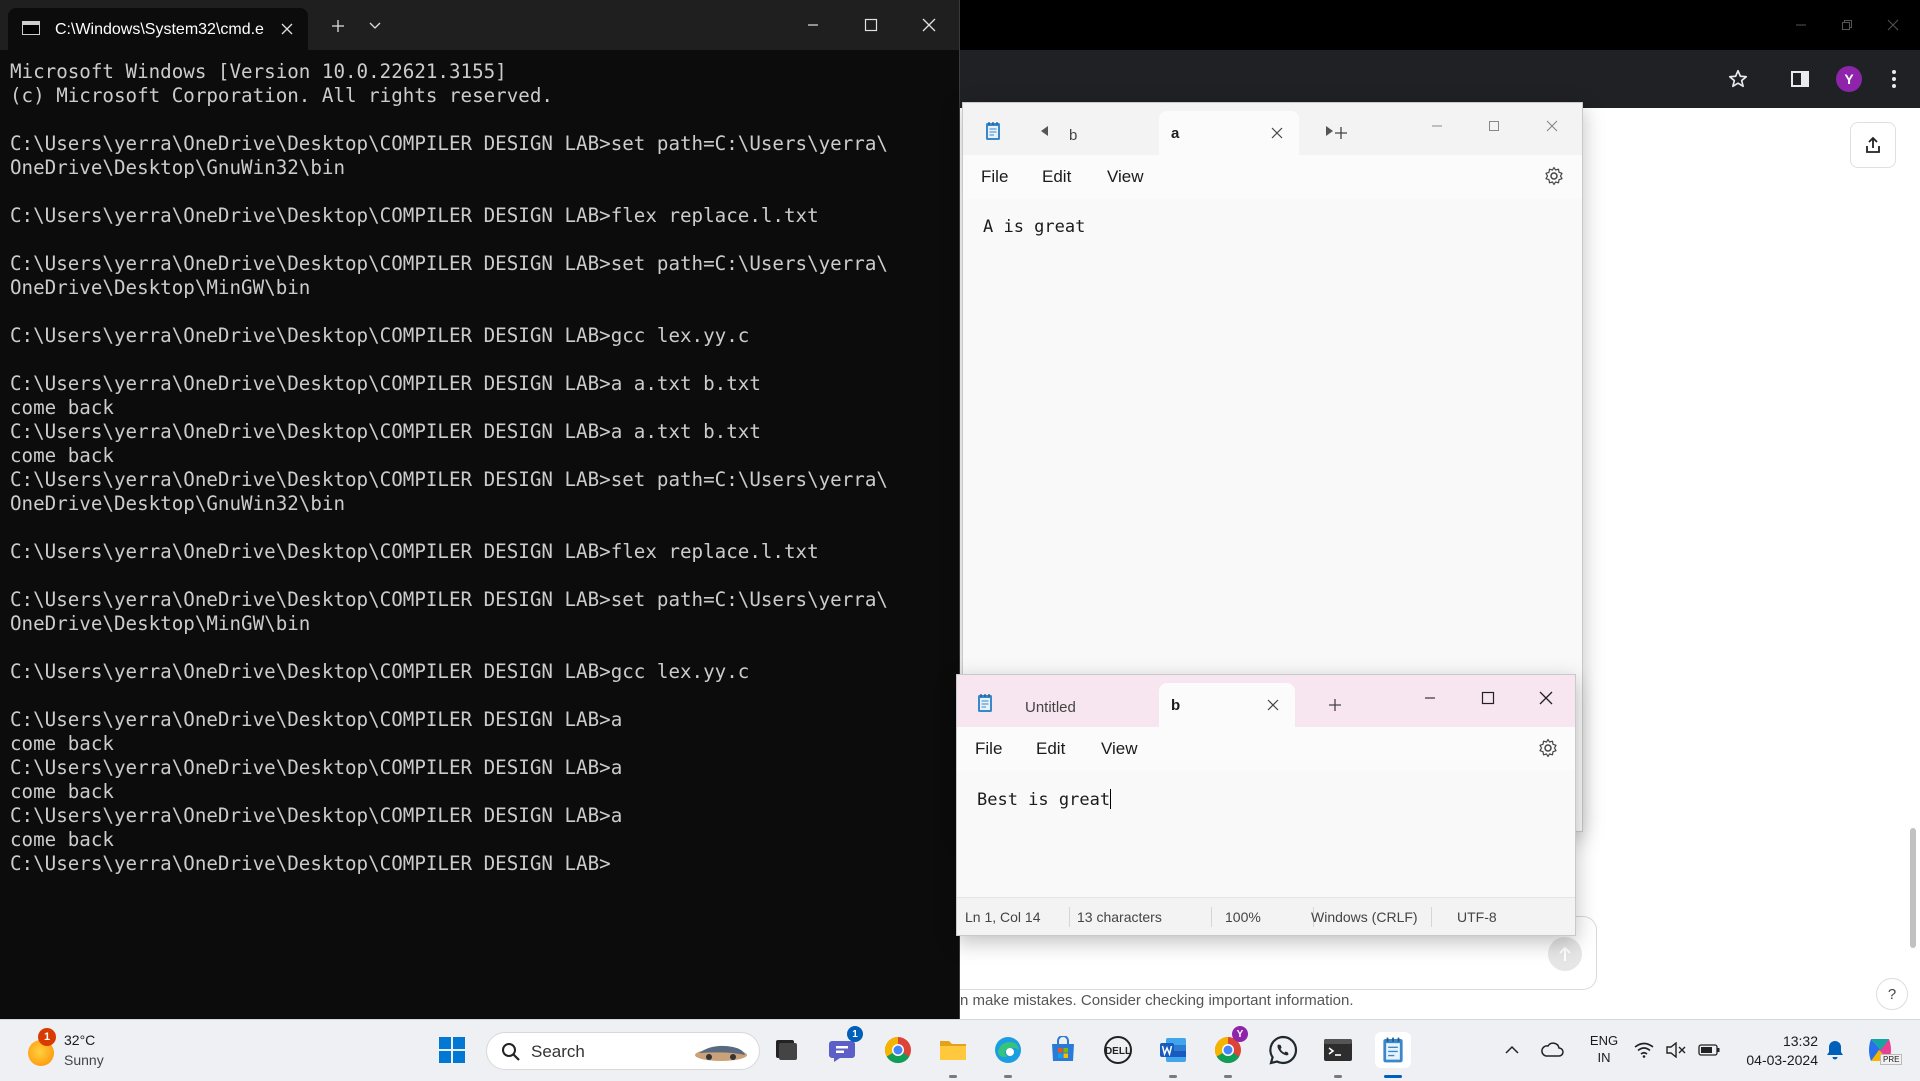  Describe the element at coordinates (1477, 917) in the screenshot. I see `status-encoding: UTF-8` at that location.